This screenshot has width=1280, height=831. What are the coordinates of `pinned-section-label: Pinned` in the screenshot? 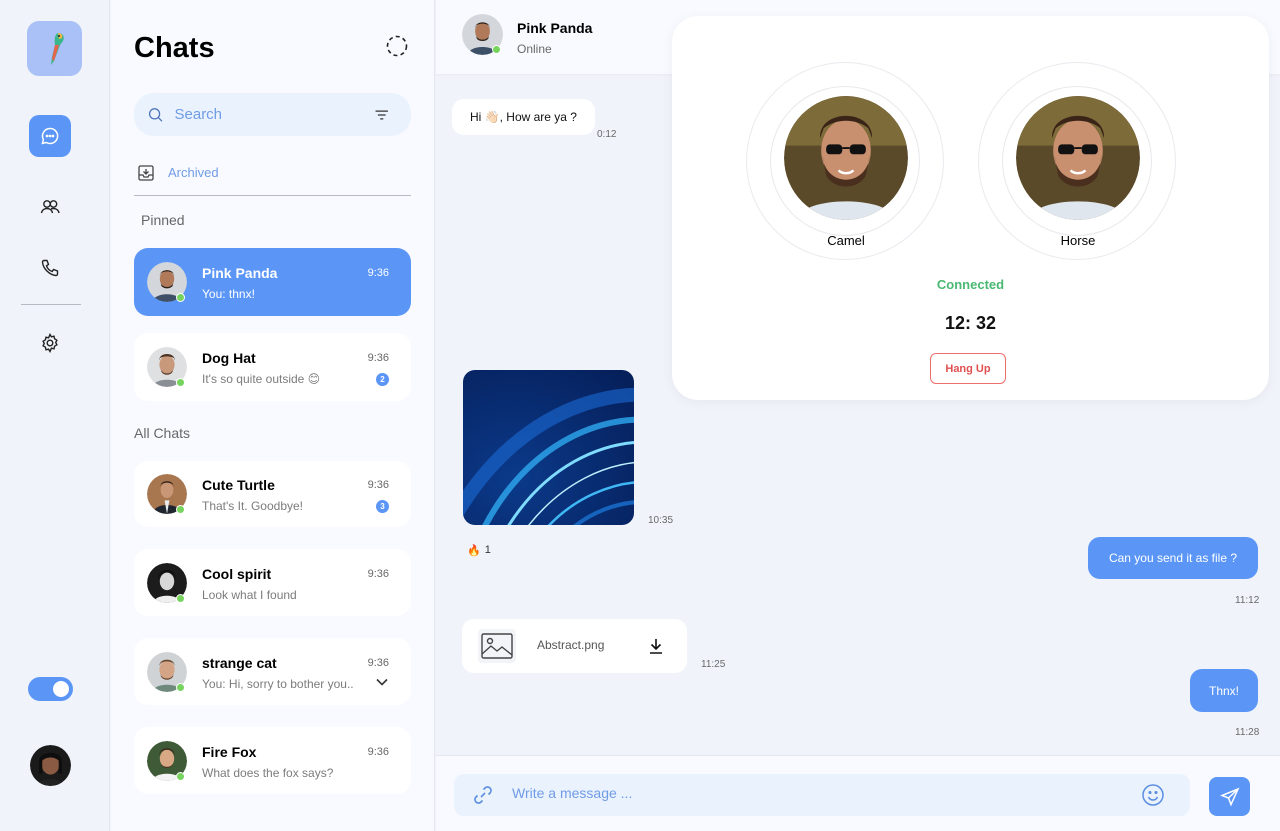 It's located at (163, 220).